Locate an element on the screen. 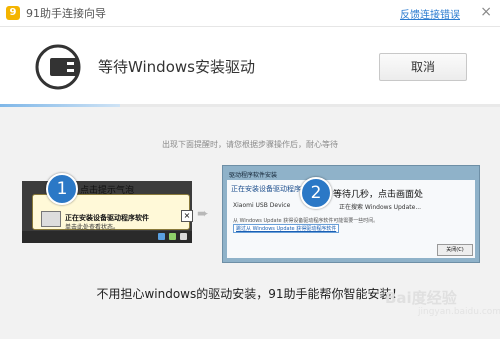 This screenshot has width=500, height=339. dialog-title: 驱动程序软件安装 is located at coordinates (253, 175).